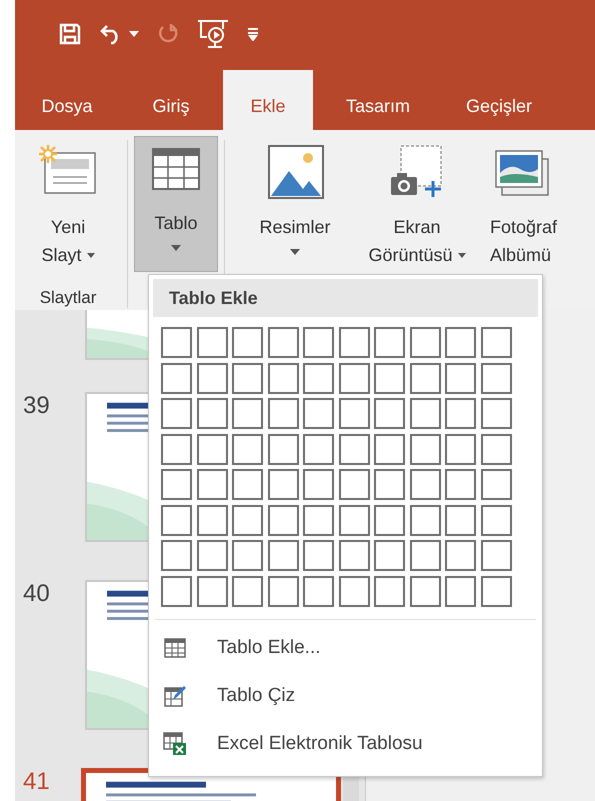 The width and height of the screenshot is (595, 801). I want to click on pictures-button: Resimler, so click(295, 198).